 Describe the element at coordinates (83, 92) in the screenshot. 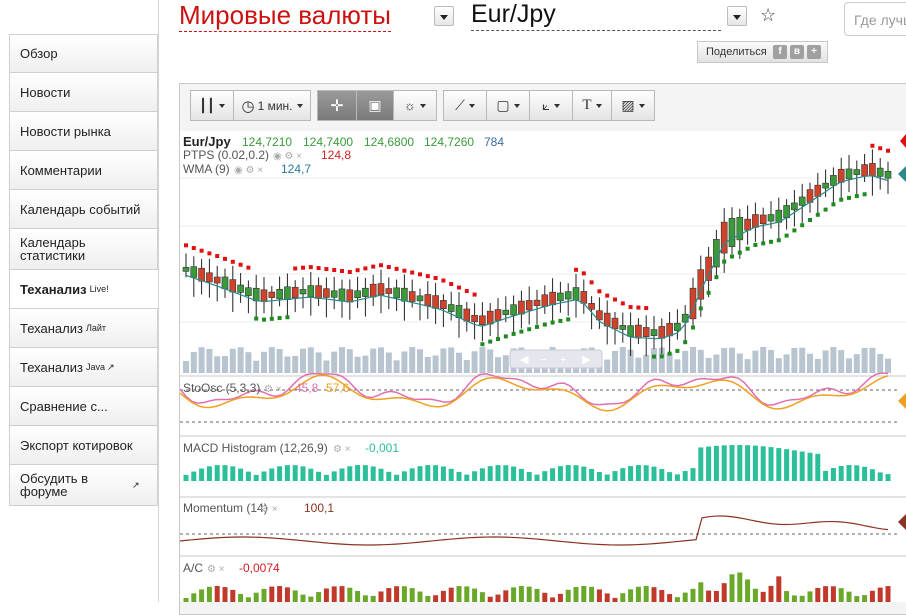

I see `sidebar-item-1: Новости` at that location.